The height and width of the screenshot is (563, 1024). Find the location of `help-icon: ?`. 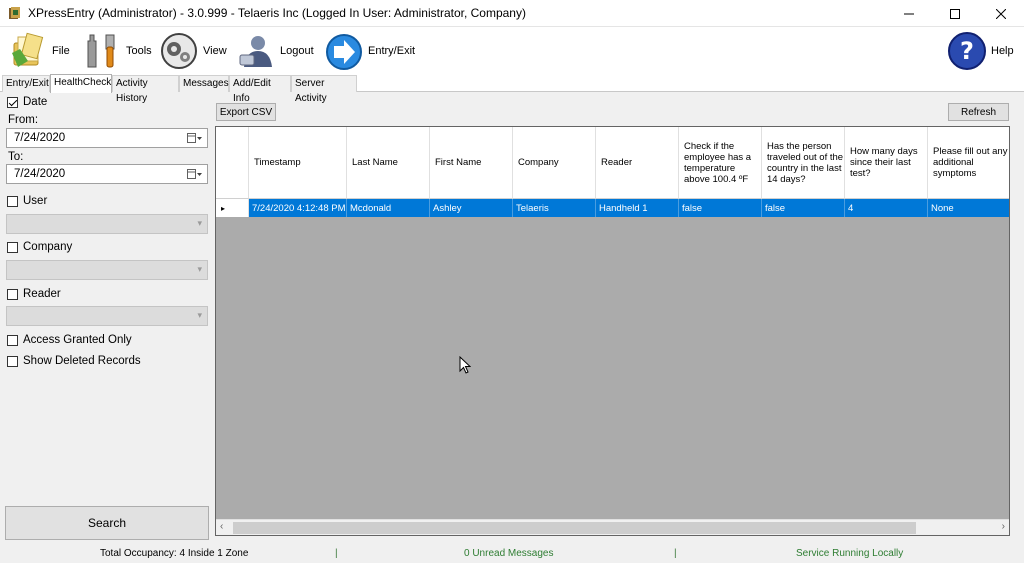

help-icon: ? is located at coordinates (967, 51).